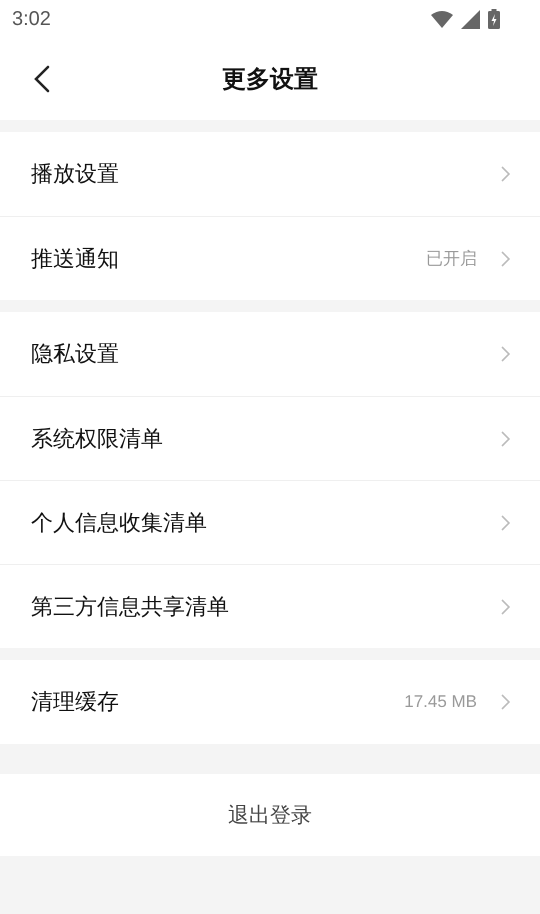  Describe the element at coordinates (270, 702) in the screenshot. I see `settings-item: 清理缓存 17.45 MB` at that location.